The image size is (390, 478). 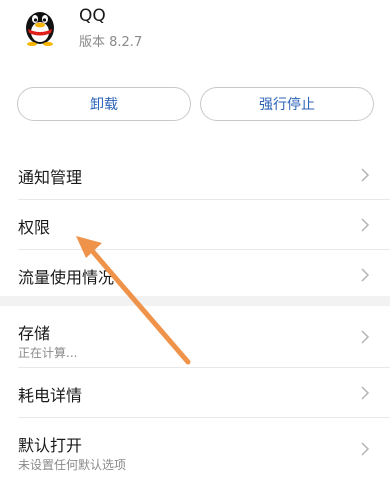 What do you see at coordinates (50, 177) in the screenshot?
I see `item-label: 通知管理` at bounding box center [50, 177].